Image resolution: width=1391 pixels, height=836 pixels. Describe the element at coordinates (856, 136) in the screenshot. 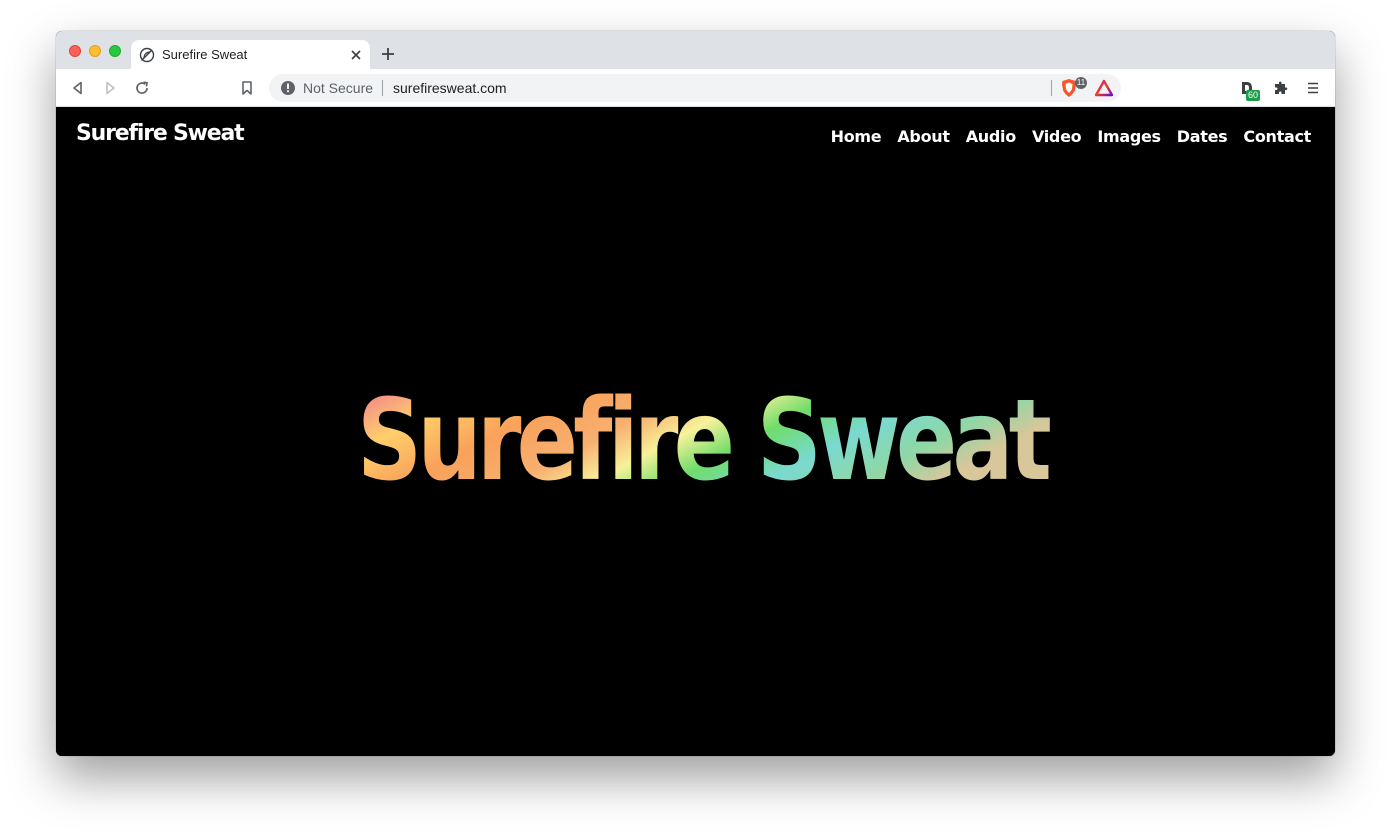

I see `nav-home: Home` at that location.